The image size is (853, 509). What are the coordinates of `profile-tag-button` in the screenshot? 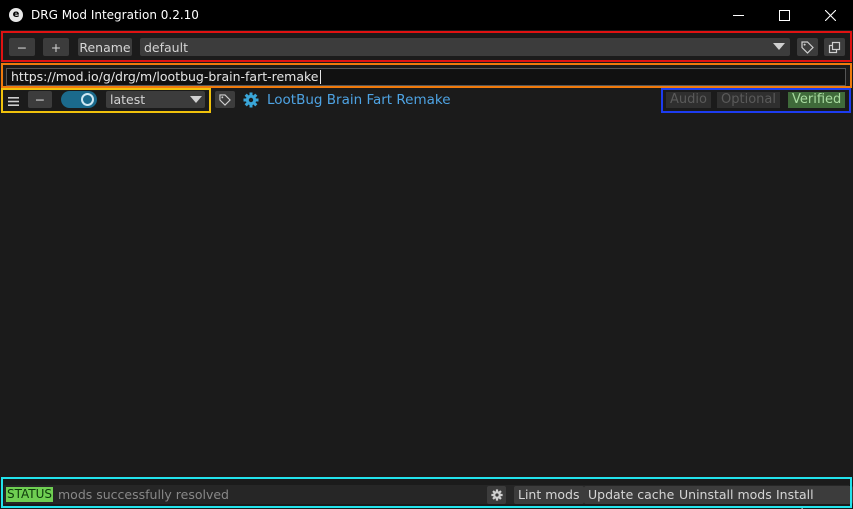 It's located at (807, 47).